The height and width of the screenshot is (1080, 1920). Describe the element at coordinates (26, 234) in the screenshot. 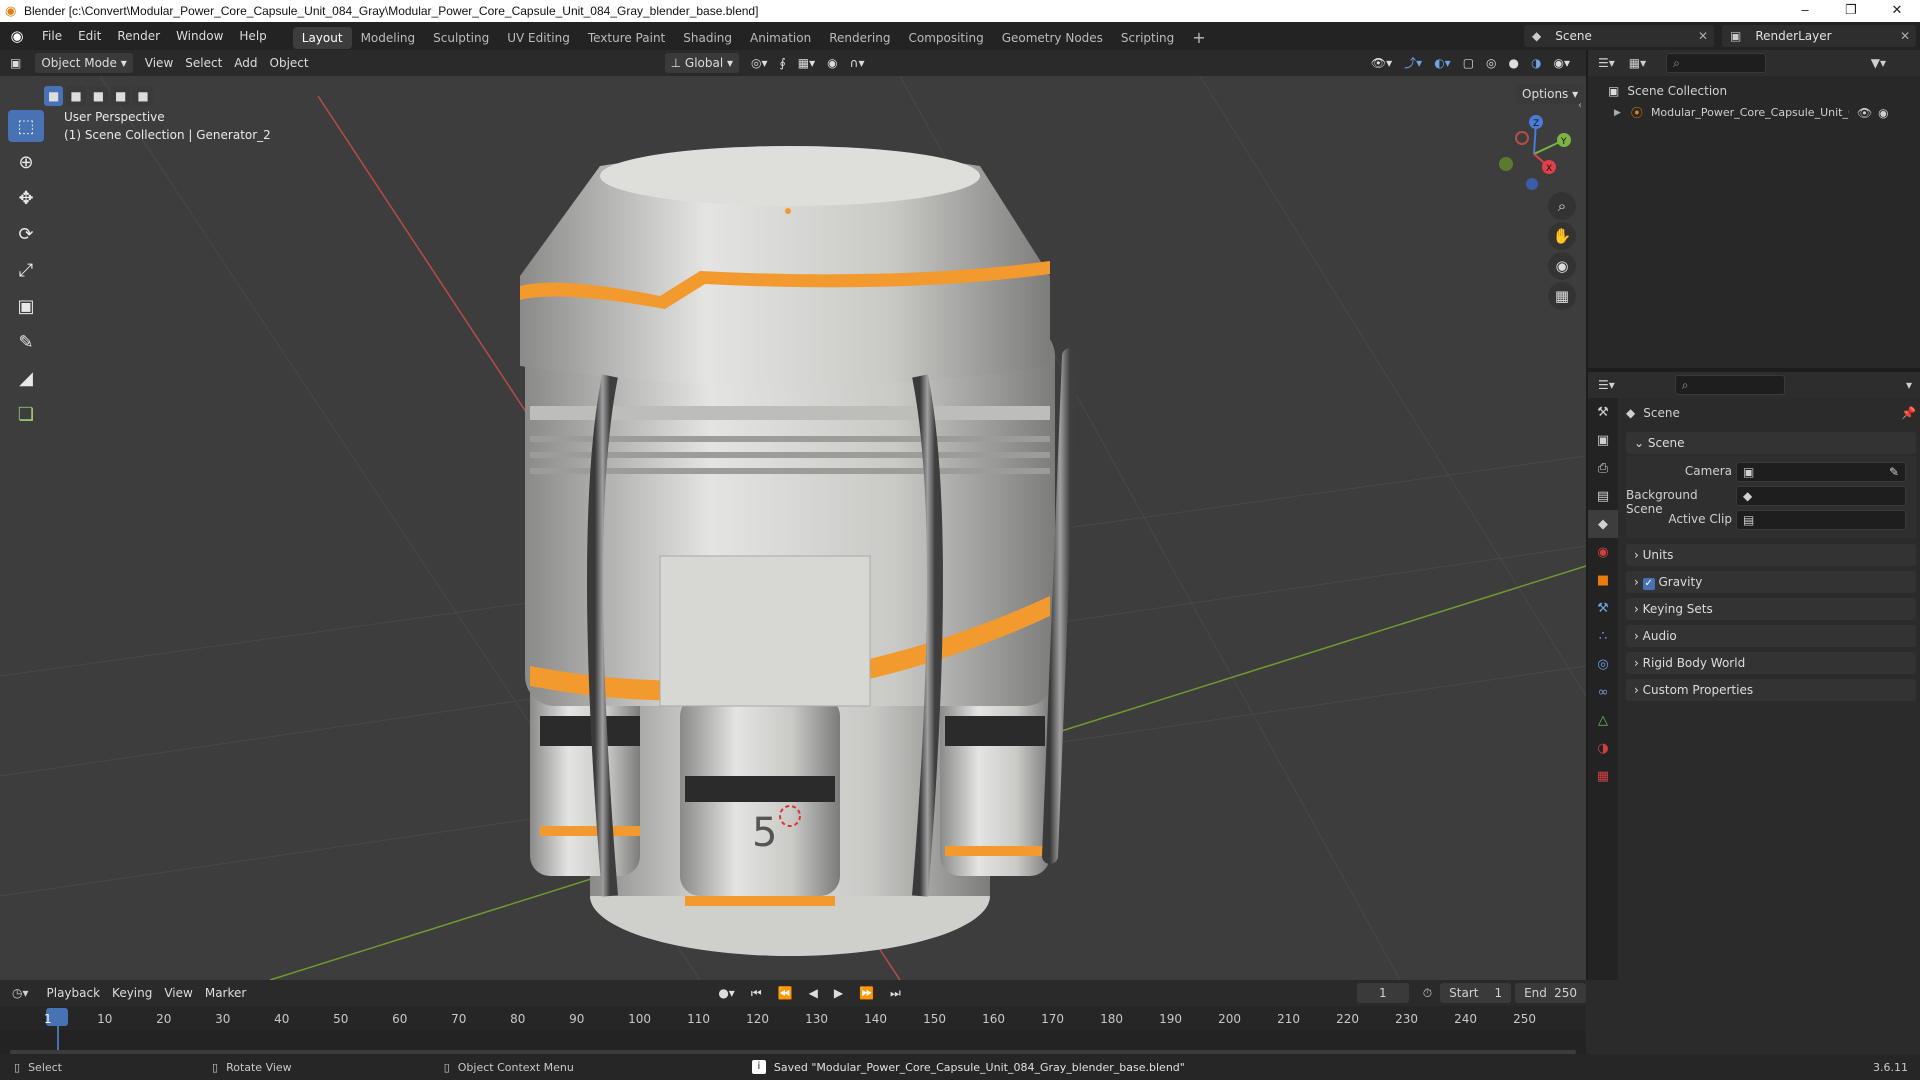

I see `rotate-tool-icon: ⟳` at that location.